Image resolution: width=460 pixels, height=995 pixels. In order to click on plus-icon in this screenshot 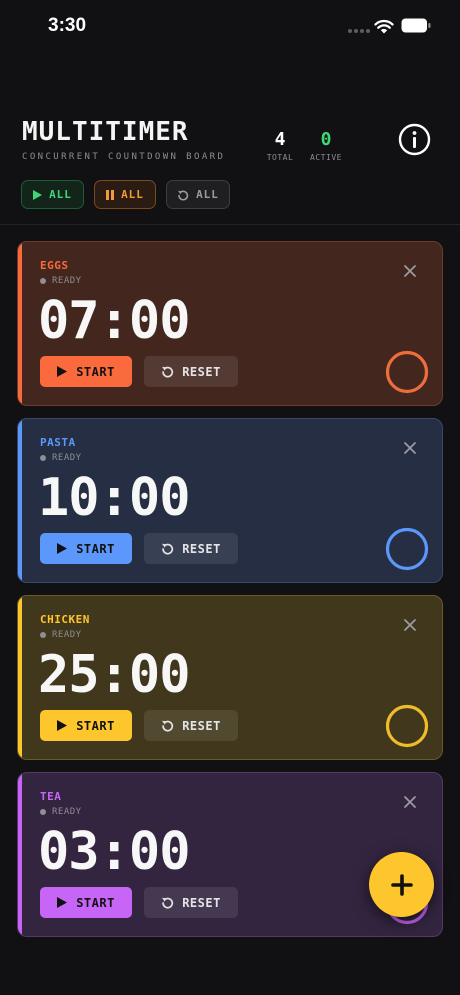, I will do `click(401, 884)`.